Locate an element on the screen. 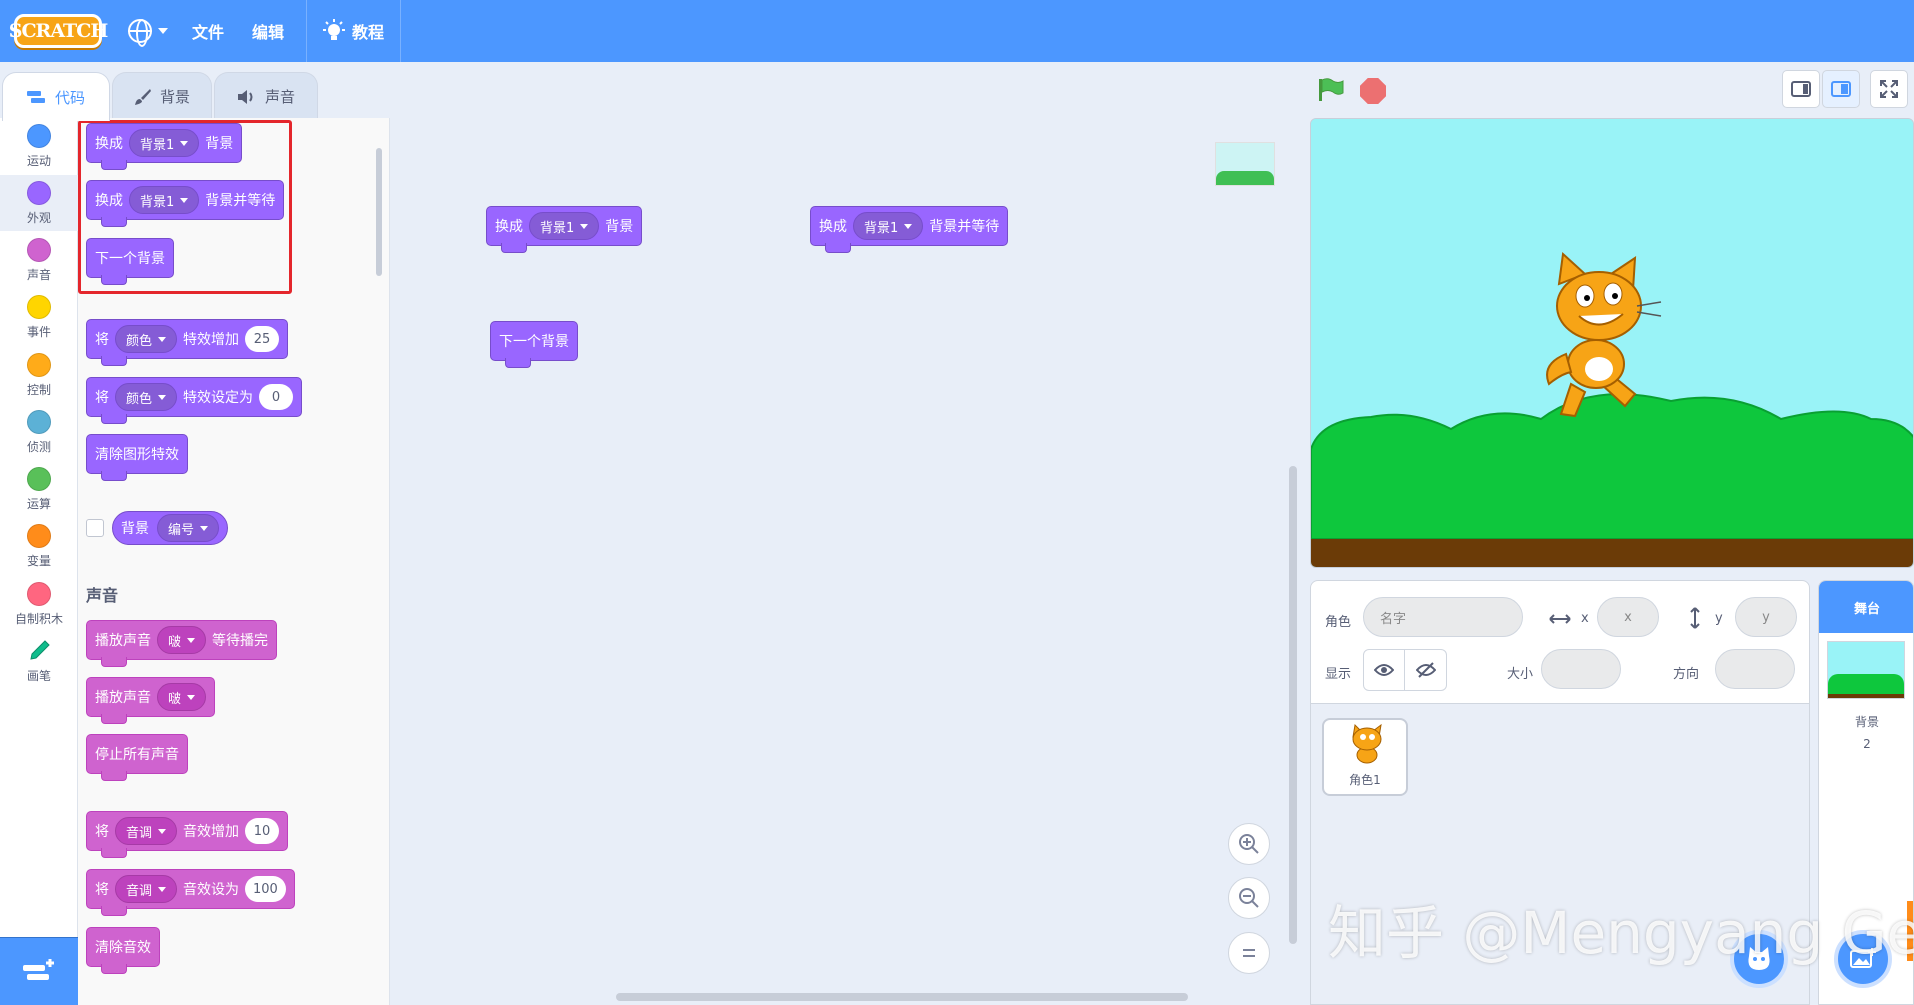  category-operators: 运算 is located at coordinates (39, 489).